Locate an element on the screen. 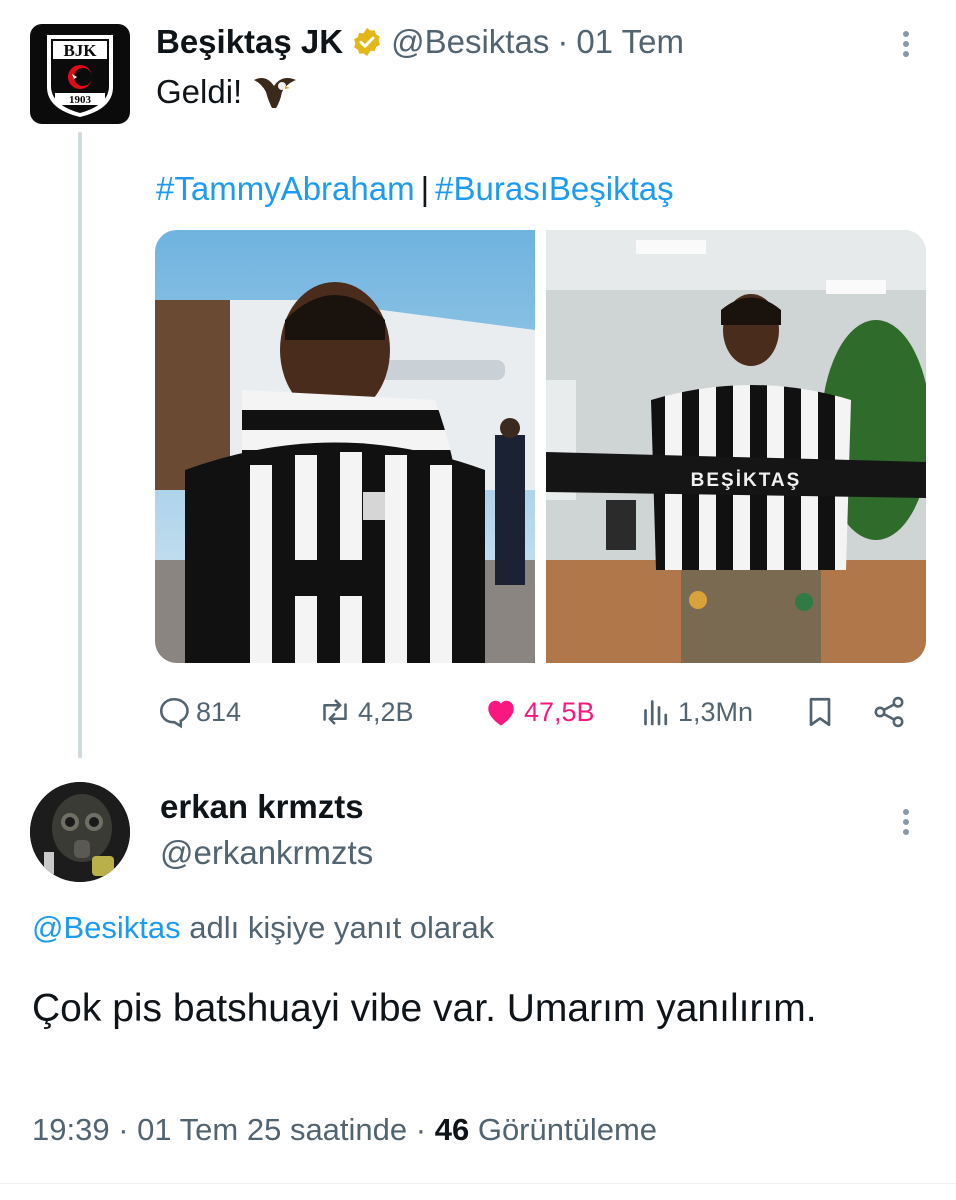  reply-author-name: erkan krmzts is located at coordinates (262, 807).